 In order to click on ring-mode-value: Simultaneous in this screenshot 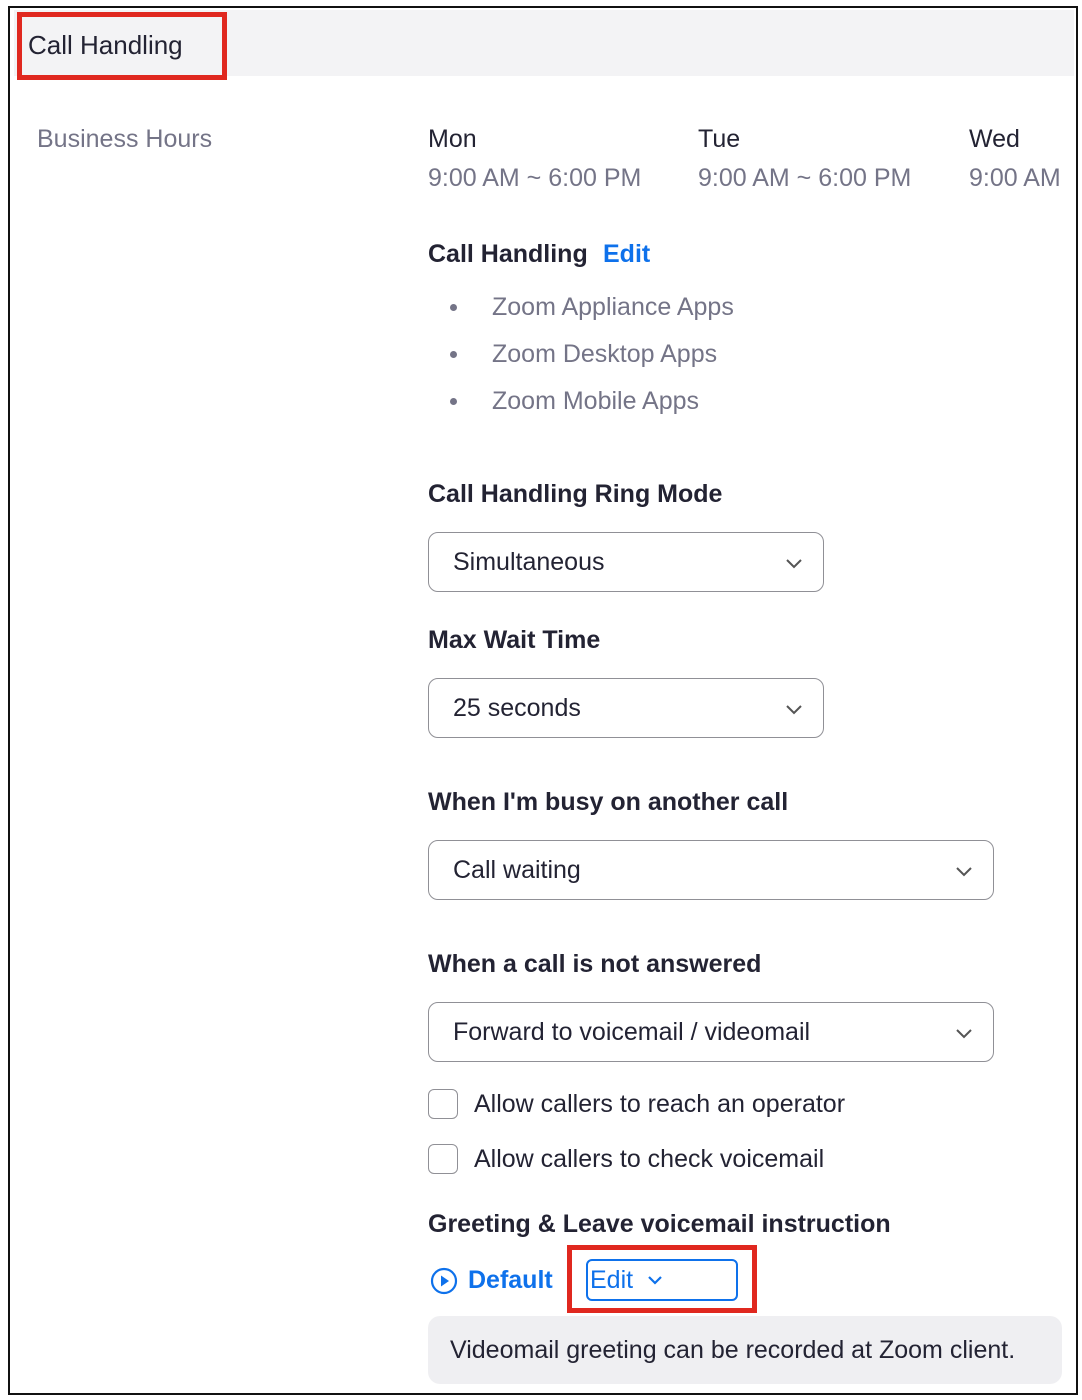, I will do `click(529, 561)`.